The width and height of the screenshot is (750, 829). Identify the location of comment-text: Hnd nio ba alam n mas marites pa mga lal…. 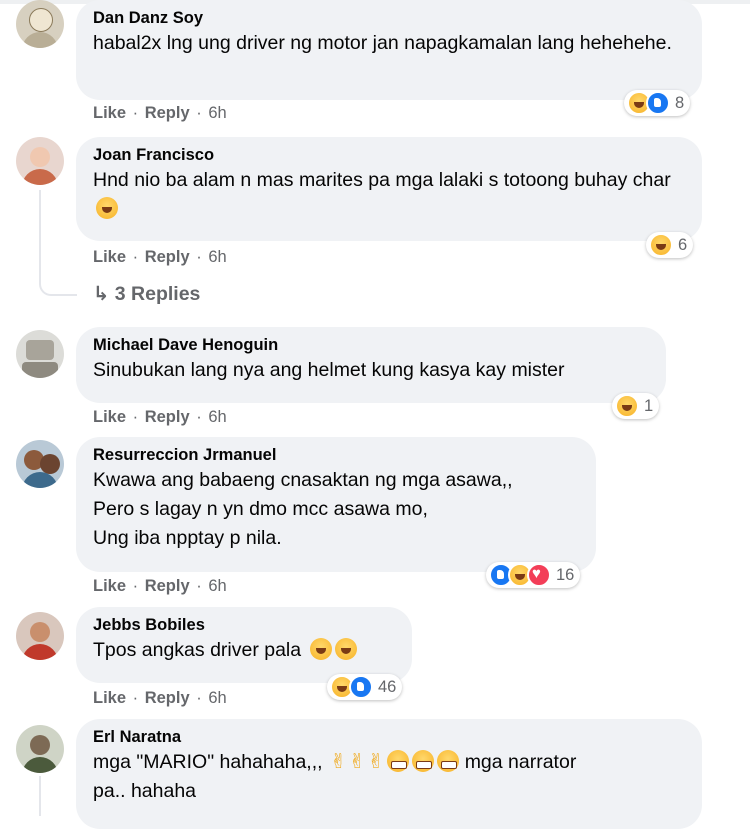
(382, 180).